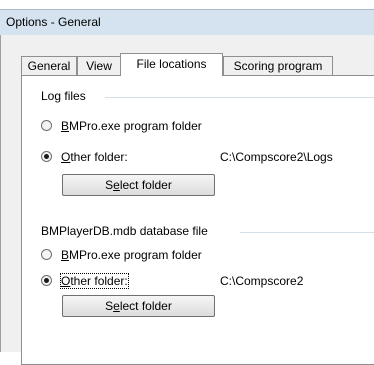 The image size is (374, 365). I want to click on database-file-divider, so click(307, 232).